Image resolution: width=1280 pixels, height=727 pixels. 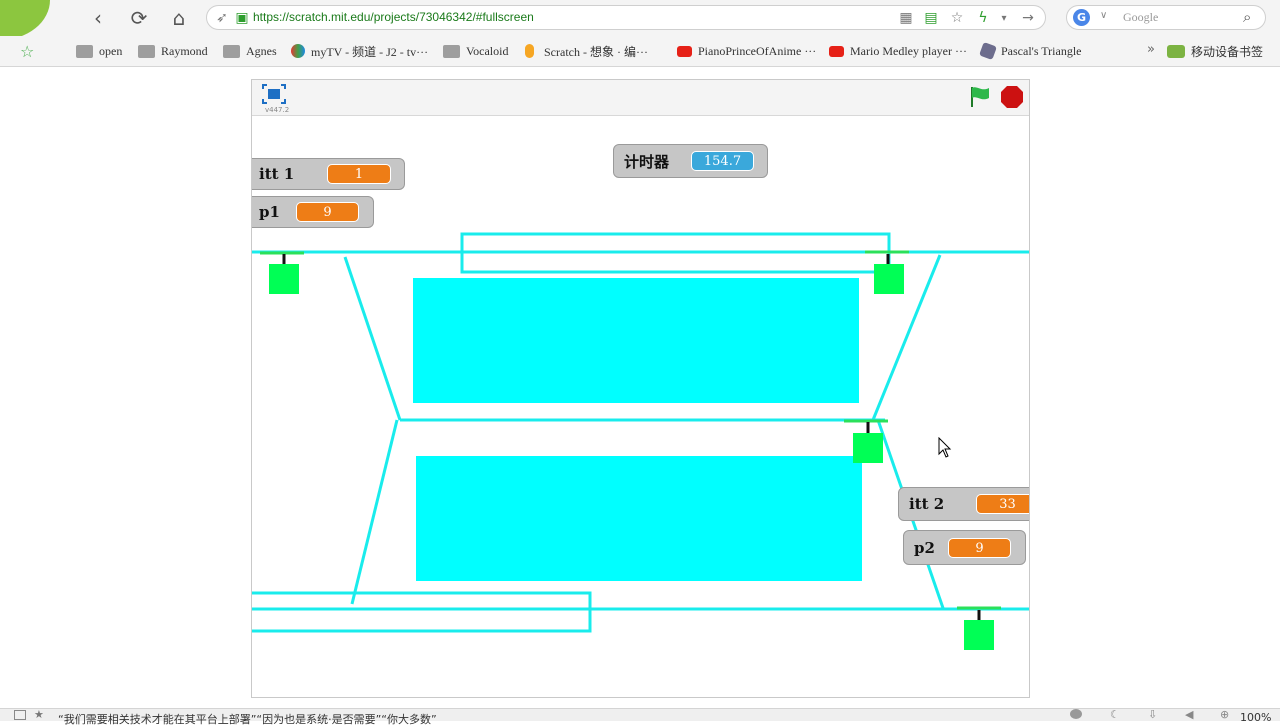 What do you see at coordinates (1041, 50) in the screenshot?
I see `bookmark-label: Pascal's Triangle` at bounding box center [1041, 50].